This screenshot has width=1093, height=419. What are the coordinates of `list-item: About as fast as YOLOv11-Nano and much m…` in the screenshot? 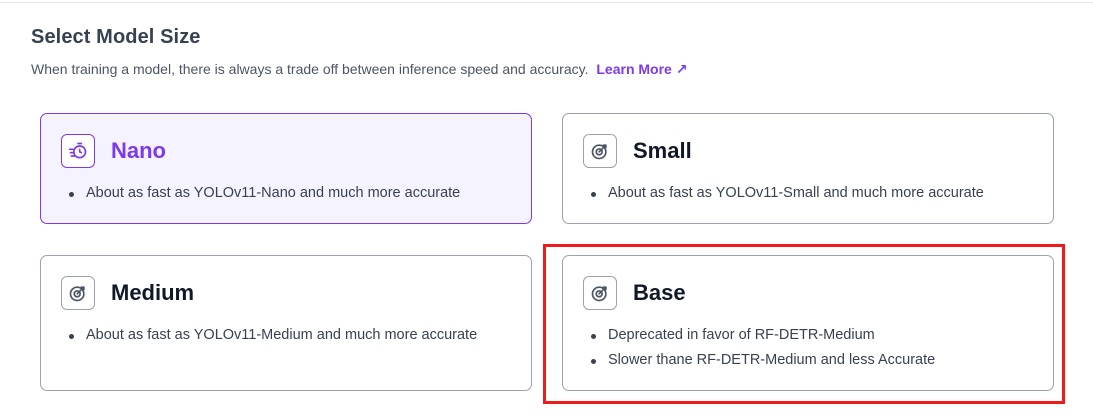 It's located at (264, 193).